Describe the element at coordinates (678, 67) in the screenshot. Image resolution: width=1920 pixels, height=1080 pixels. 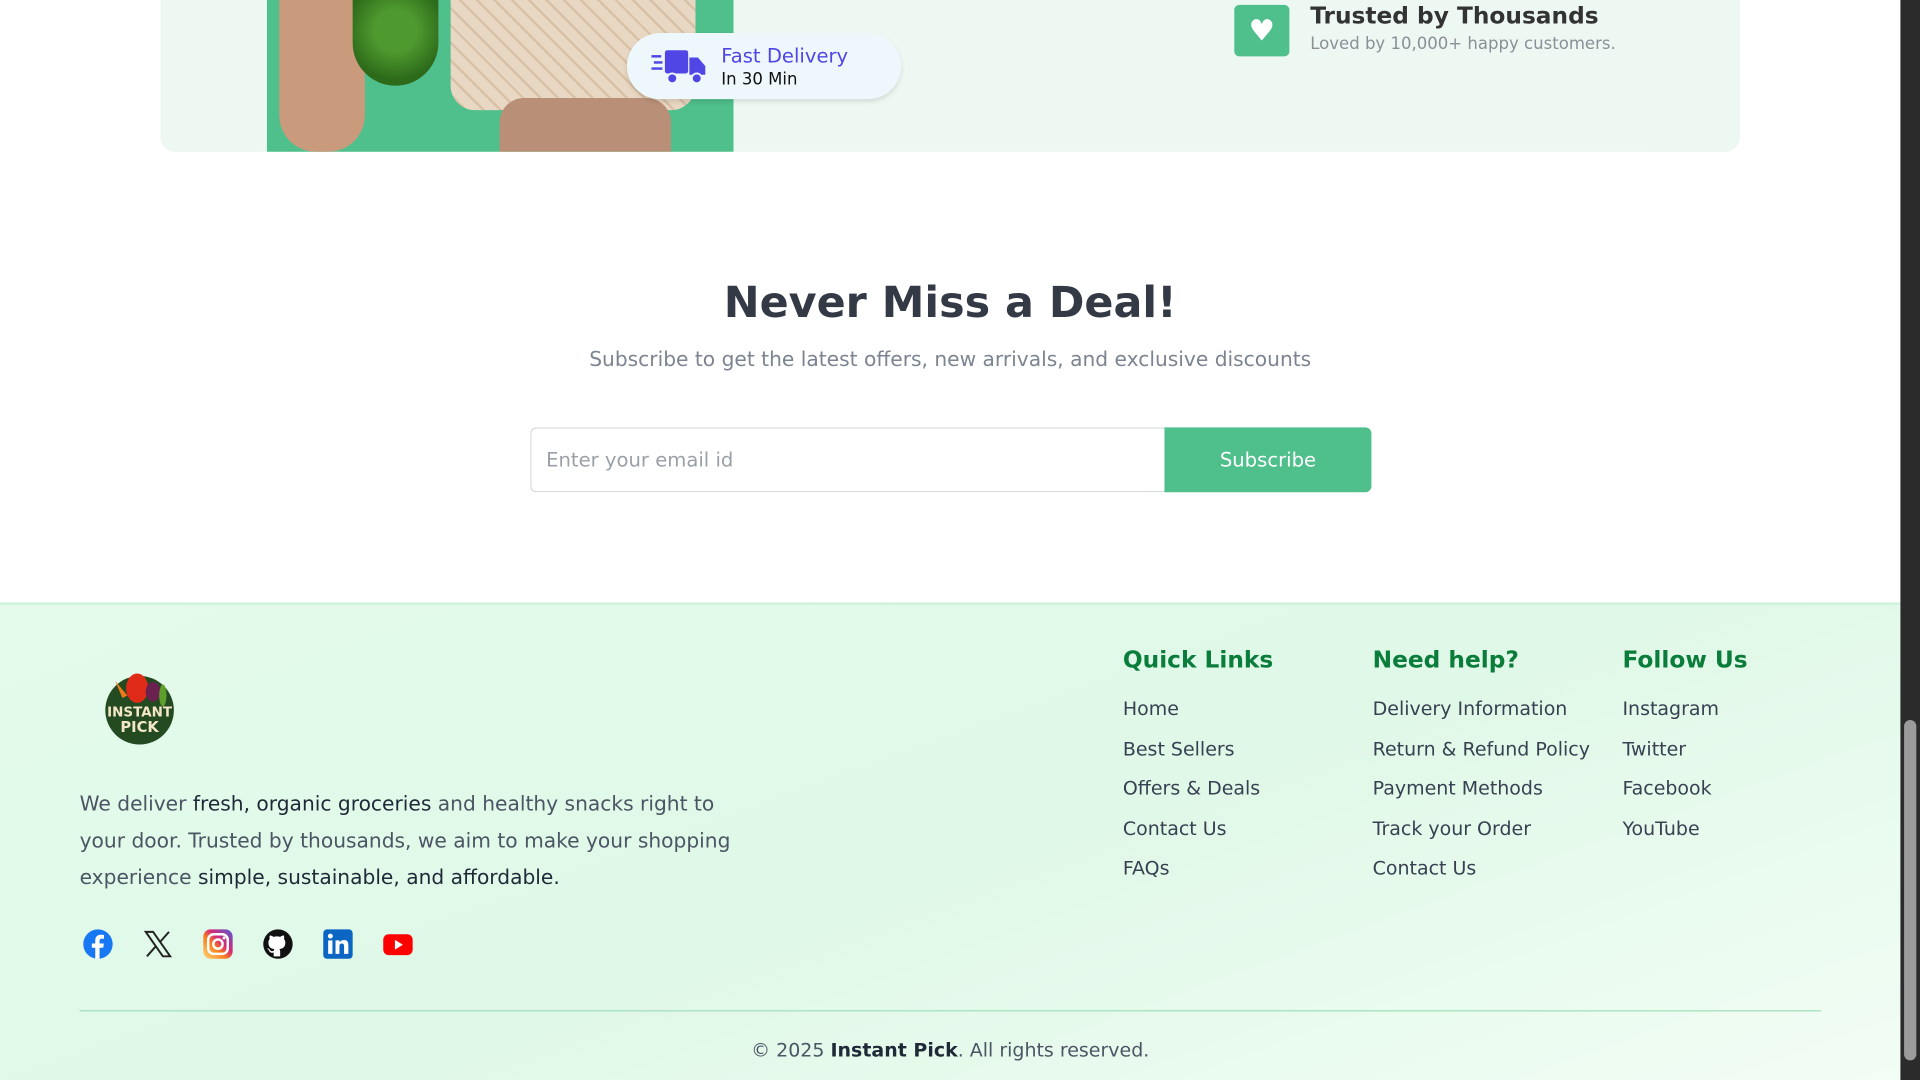
I see `truck-icon` at that location.